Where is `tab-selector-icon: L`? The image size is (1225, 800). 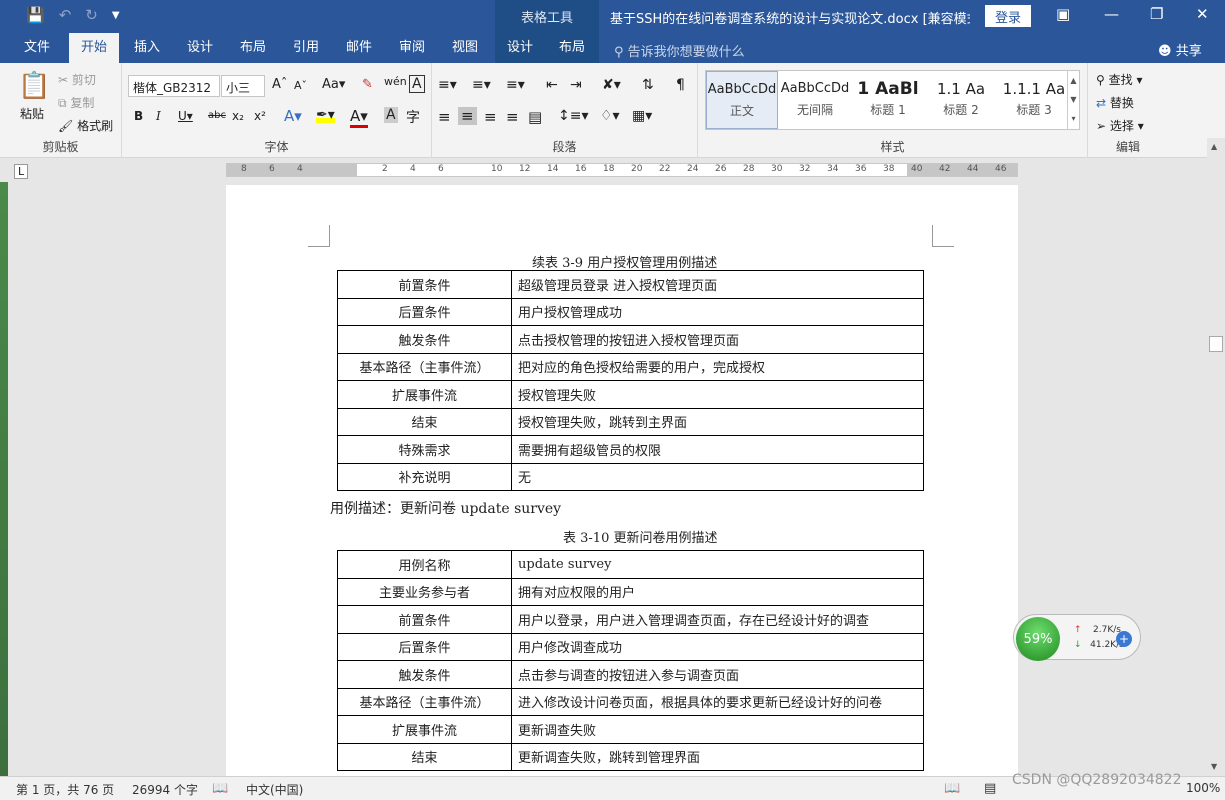 tab-selector-icon: L is located at coordinates (21, 171).